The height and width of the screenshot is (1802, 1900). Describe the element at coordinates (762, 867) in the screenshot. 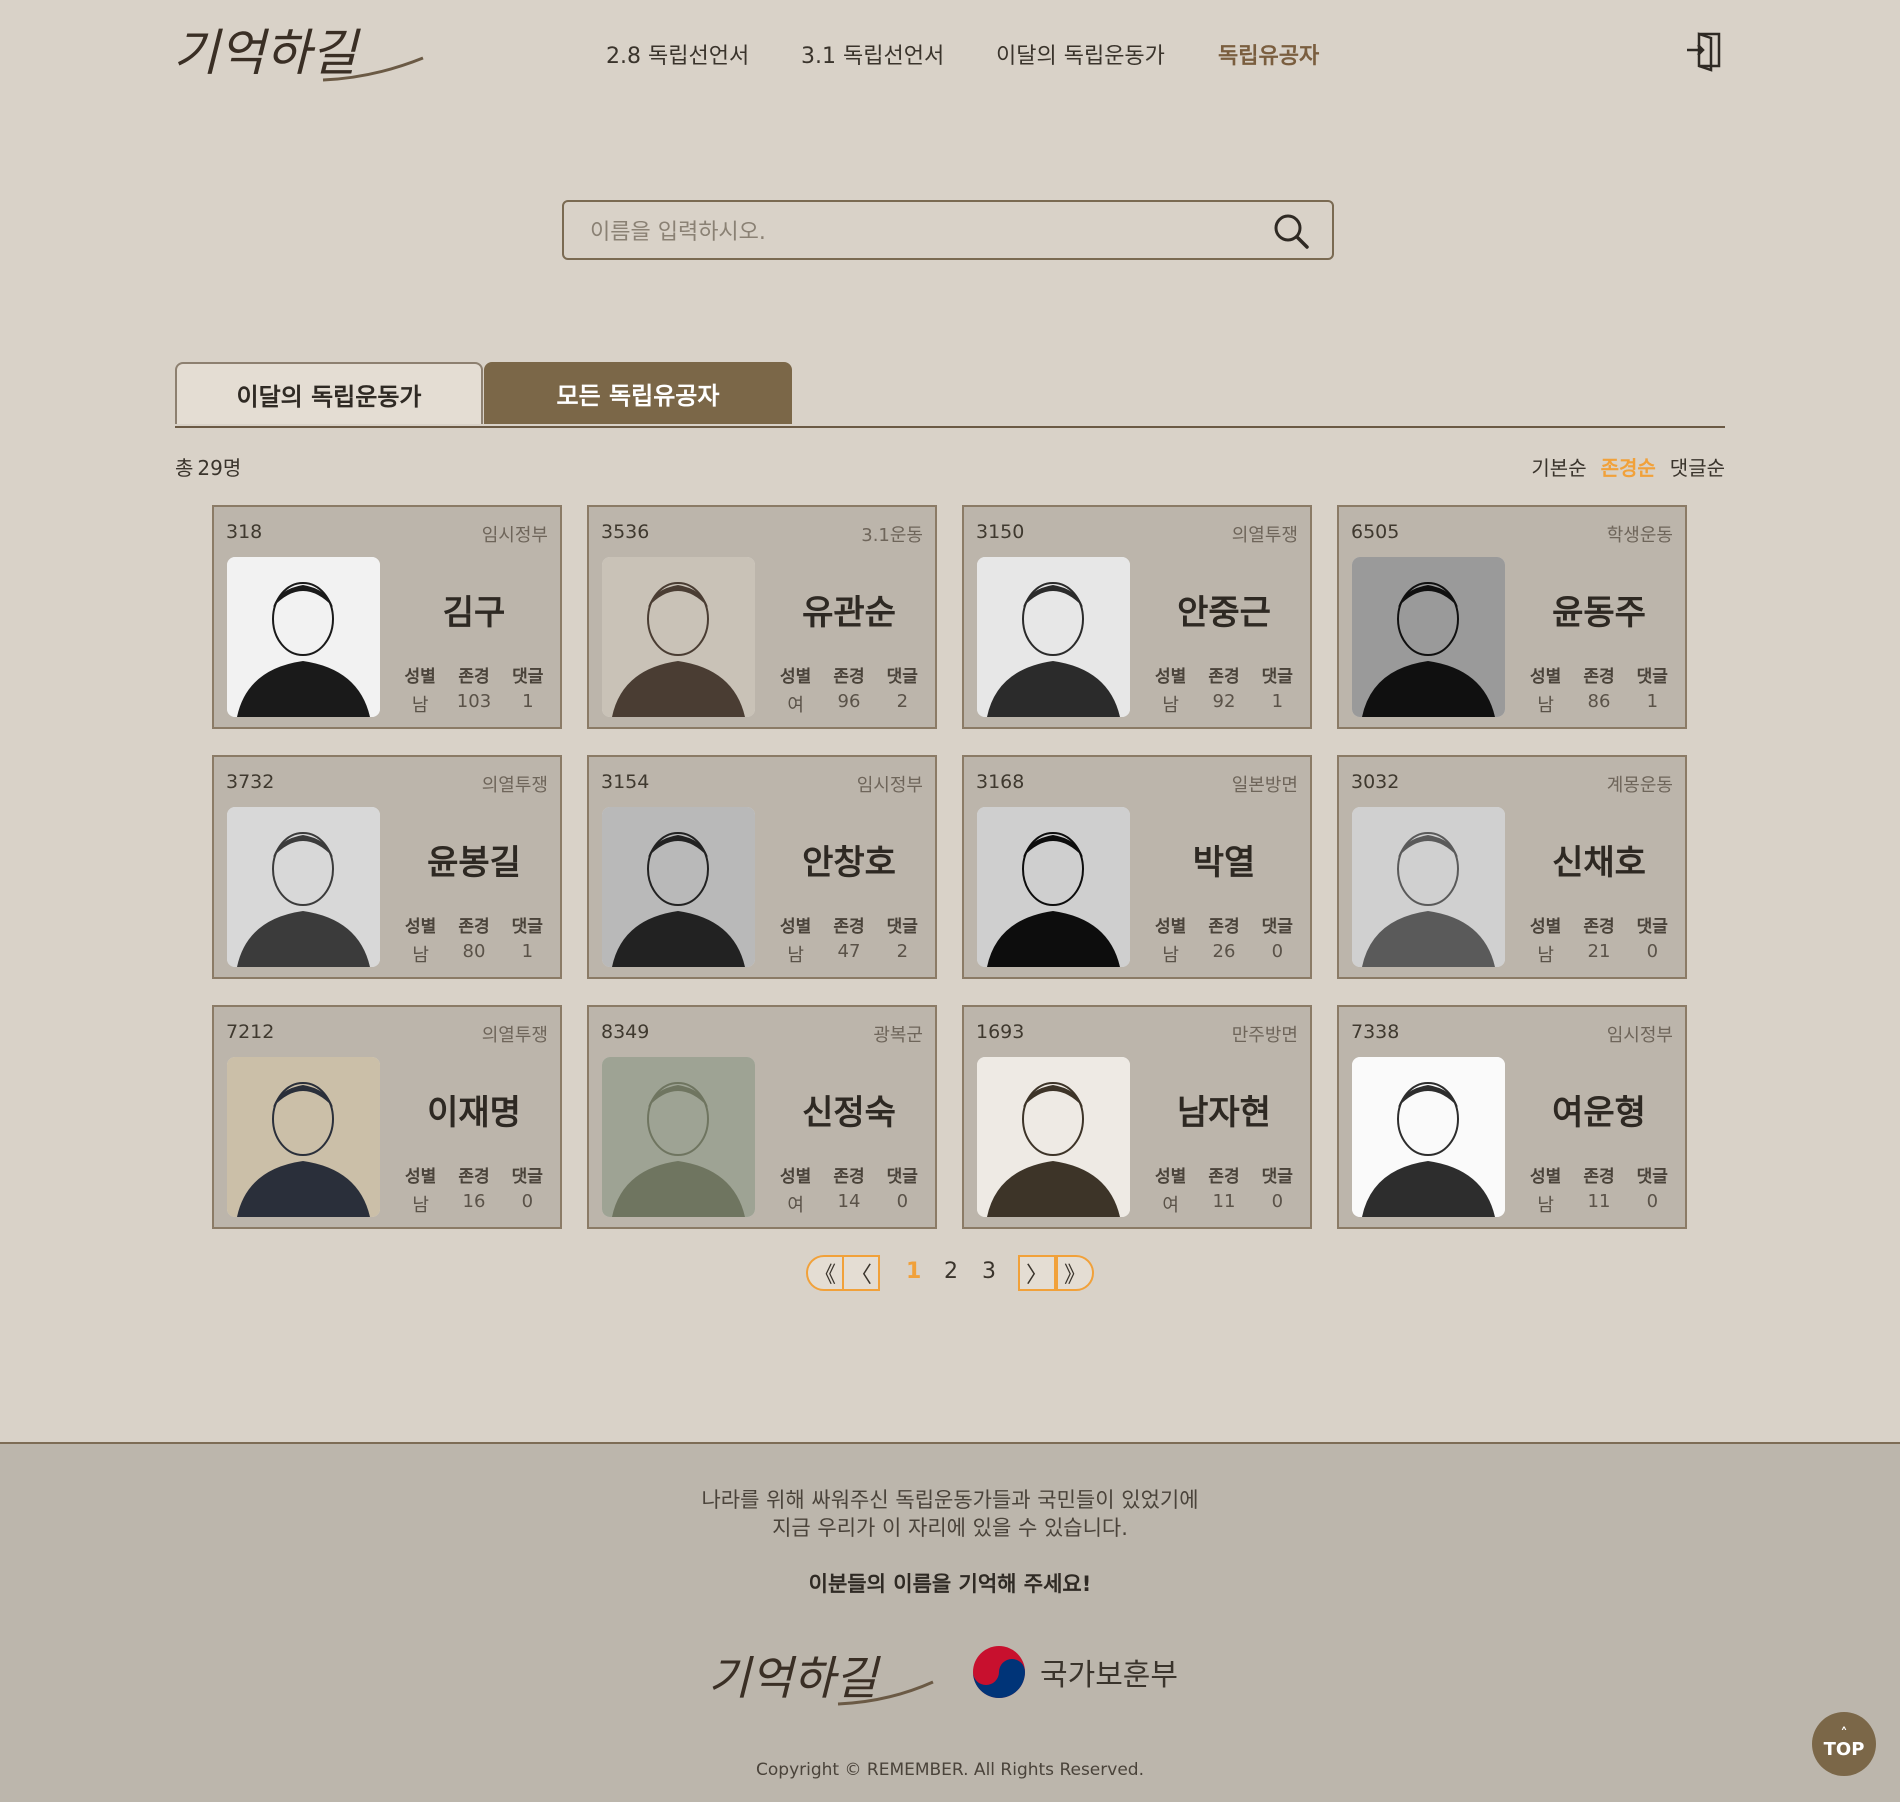

I see `patriot-card: 3154 임시정부 안창호 성별 남 존경 47 댓글 2` at that location.